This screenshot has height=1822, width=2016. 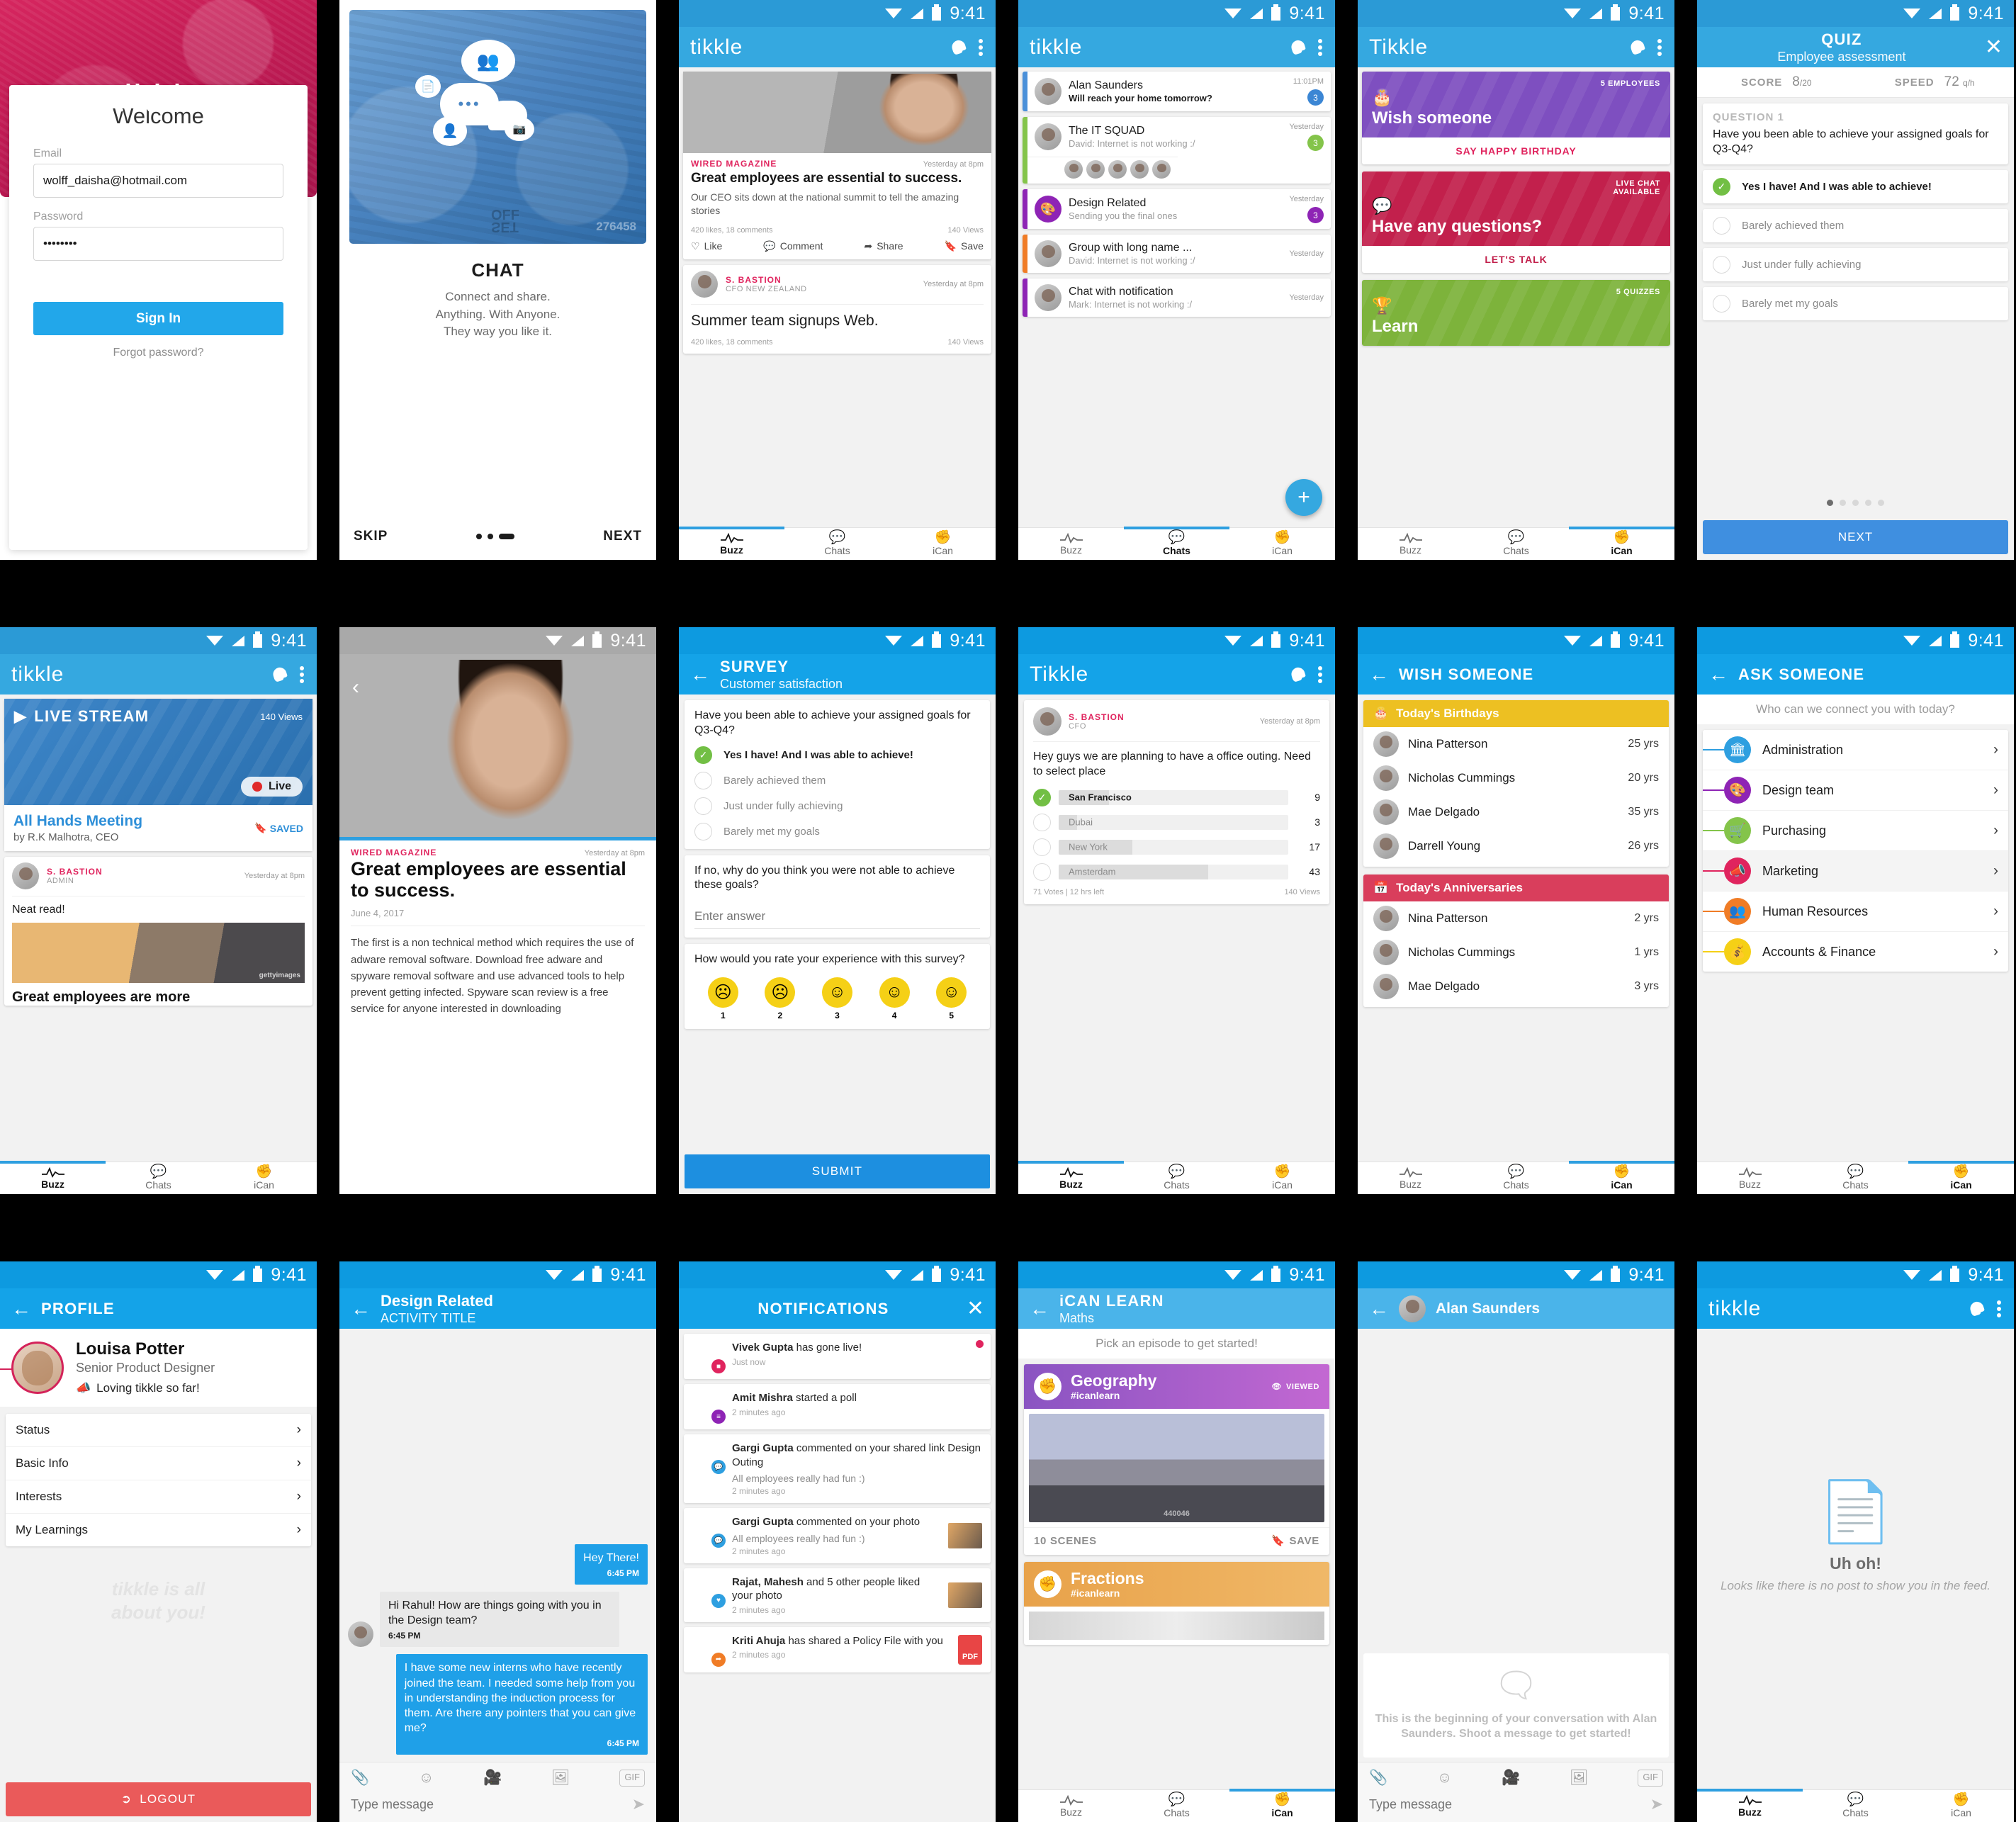 I want to click on department-row-hr: 👥 Human Resources ›, so click(x=1855, y=912).